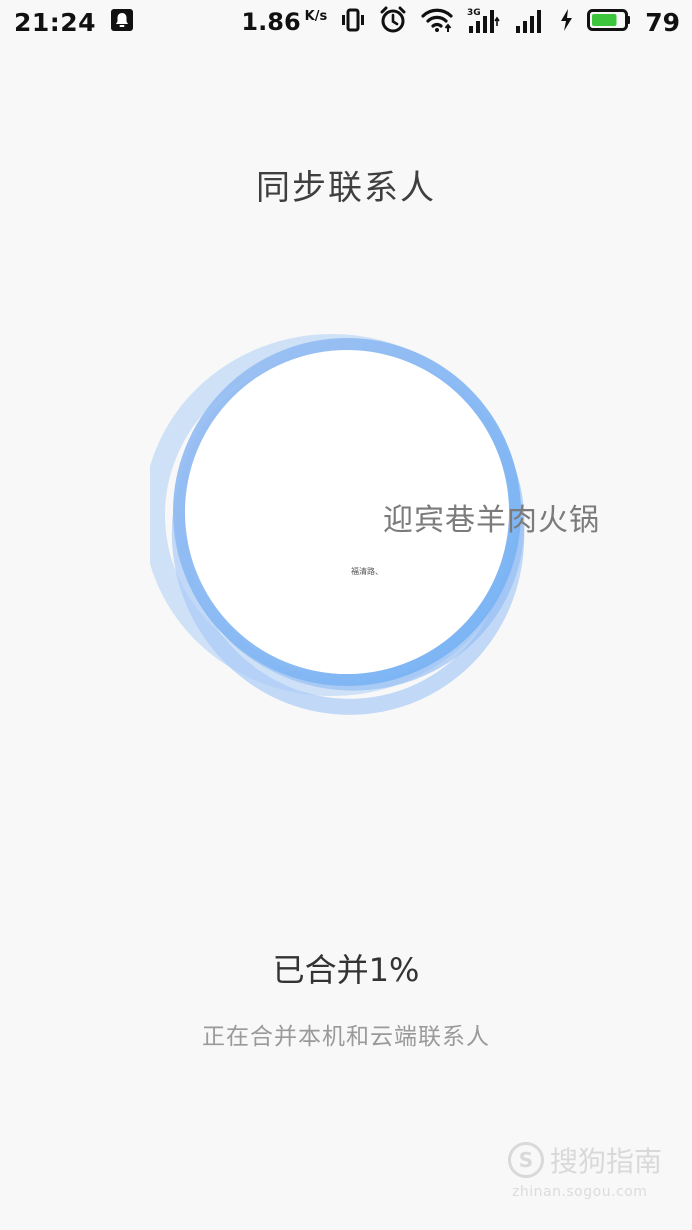 Image resolution: width=692 pixels, height=1230 pixels. What do you see at coordinates (316, 16) in the screenshot?
I see `network-speed-unit: K/s` at bounding box center [316, 16].